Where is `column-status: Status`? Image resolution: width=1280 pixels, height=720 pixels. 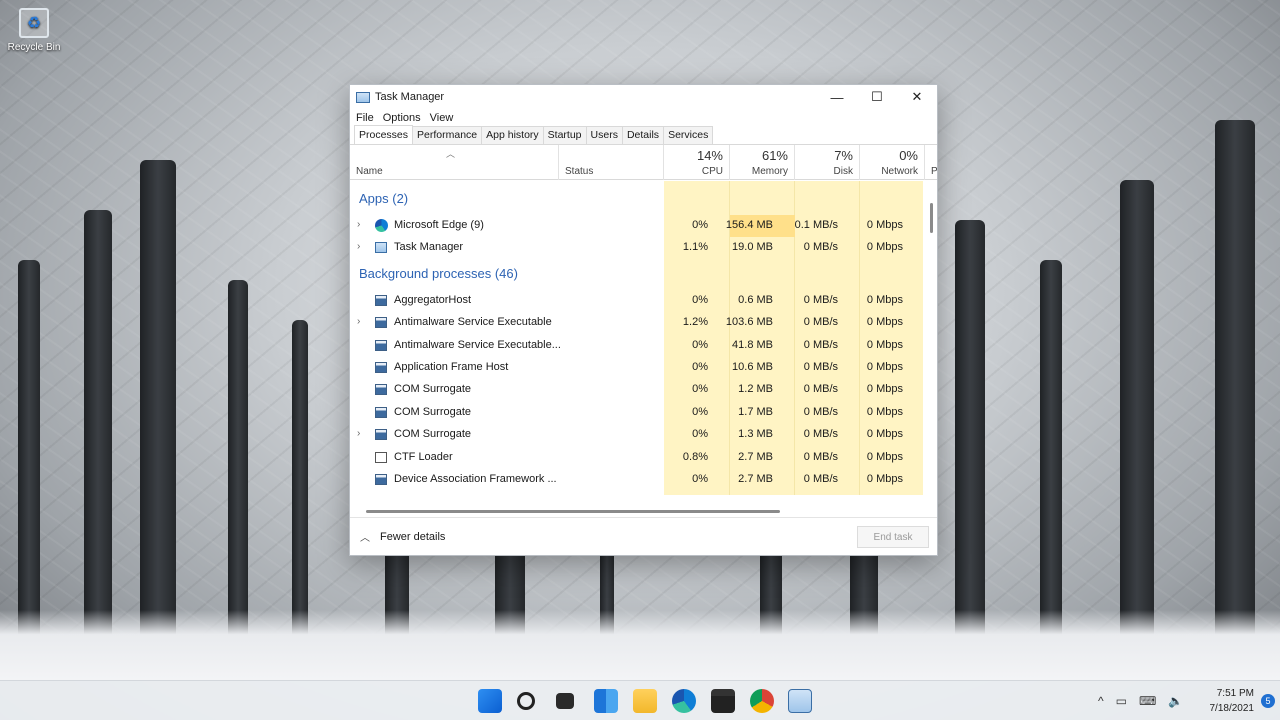
column-status: Status is located at coordinates (611, 162).